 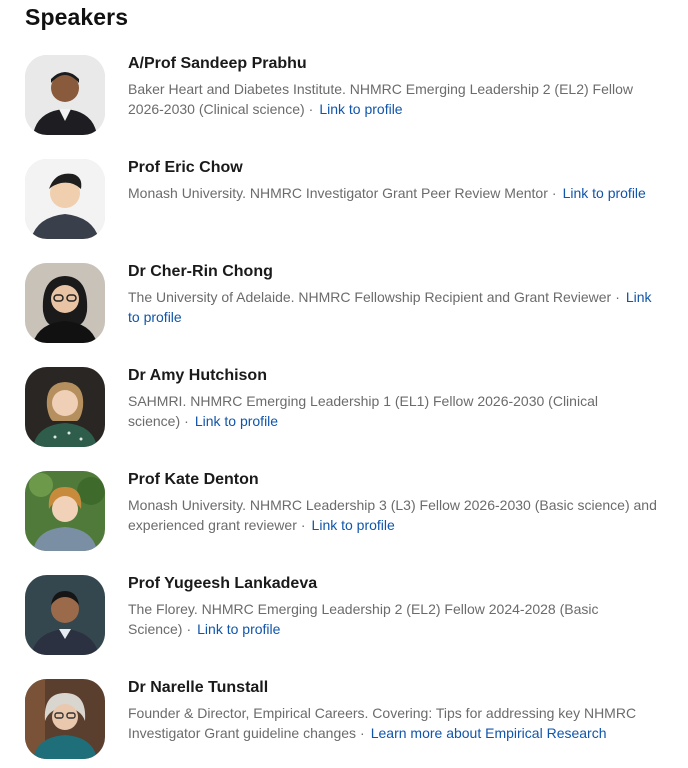 What do you see at coordinates (217, 63) in the screenshot?
I see `speaker-name: A/Prof Sandeep Prabhu` at bounding box center [217, 63].